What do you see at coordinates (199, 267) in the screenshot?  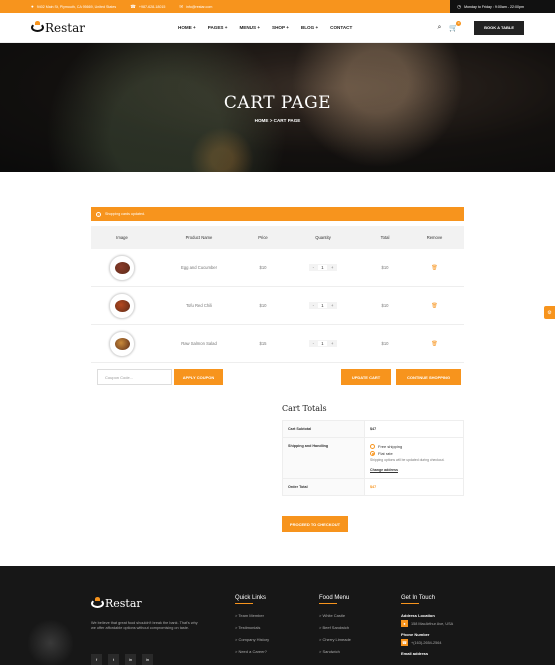 I see `product-name: Egg and Cucumber` at bounding box center [199, 267].